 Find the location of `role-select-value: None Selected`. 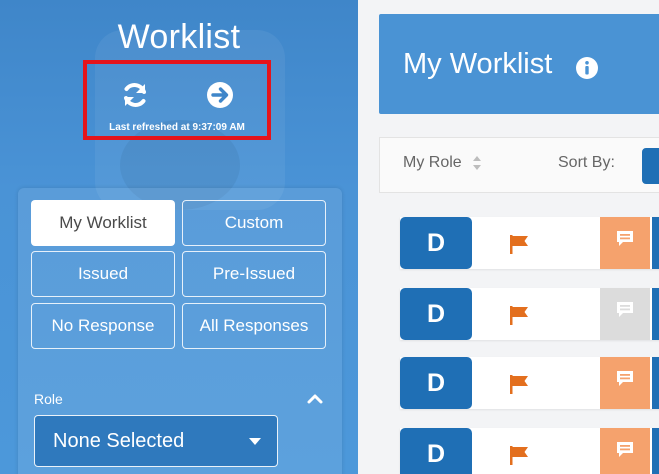

role-select-value: None Selected is located at coordinates (119, 440).